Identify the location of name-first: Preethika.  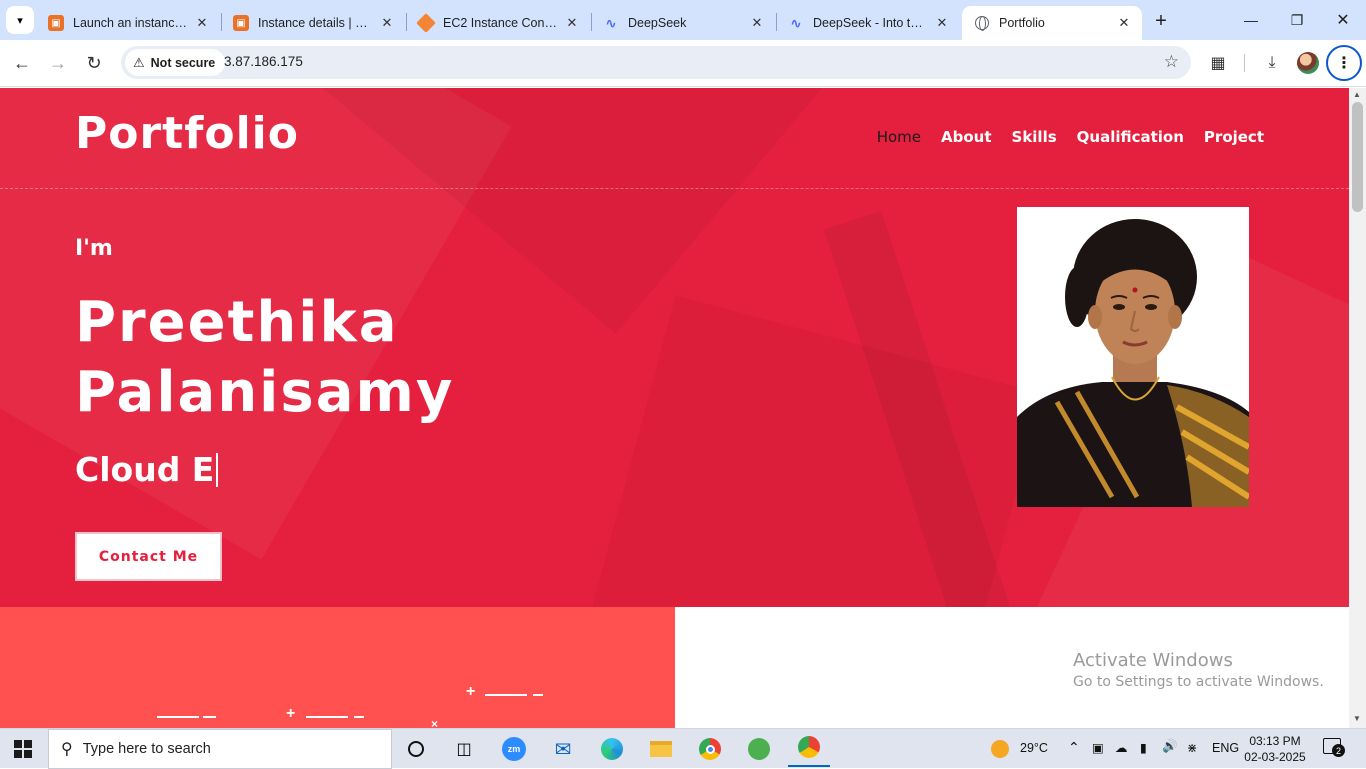
(237, 322).